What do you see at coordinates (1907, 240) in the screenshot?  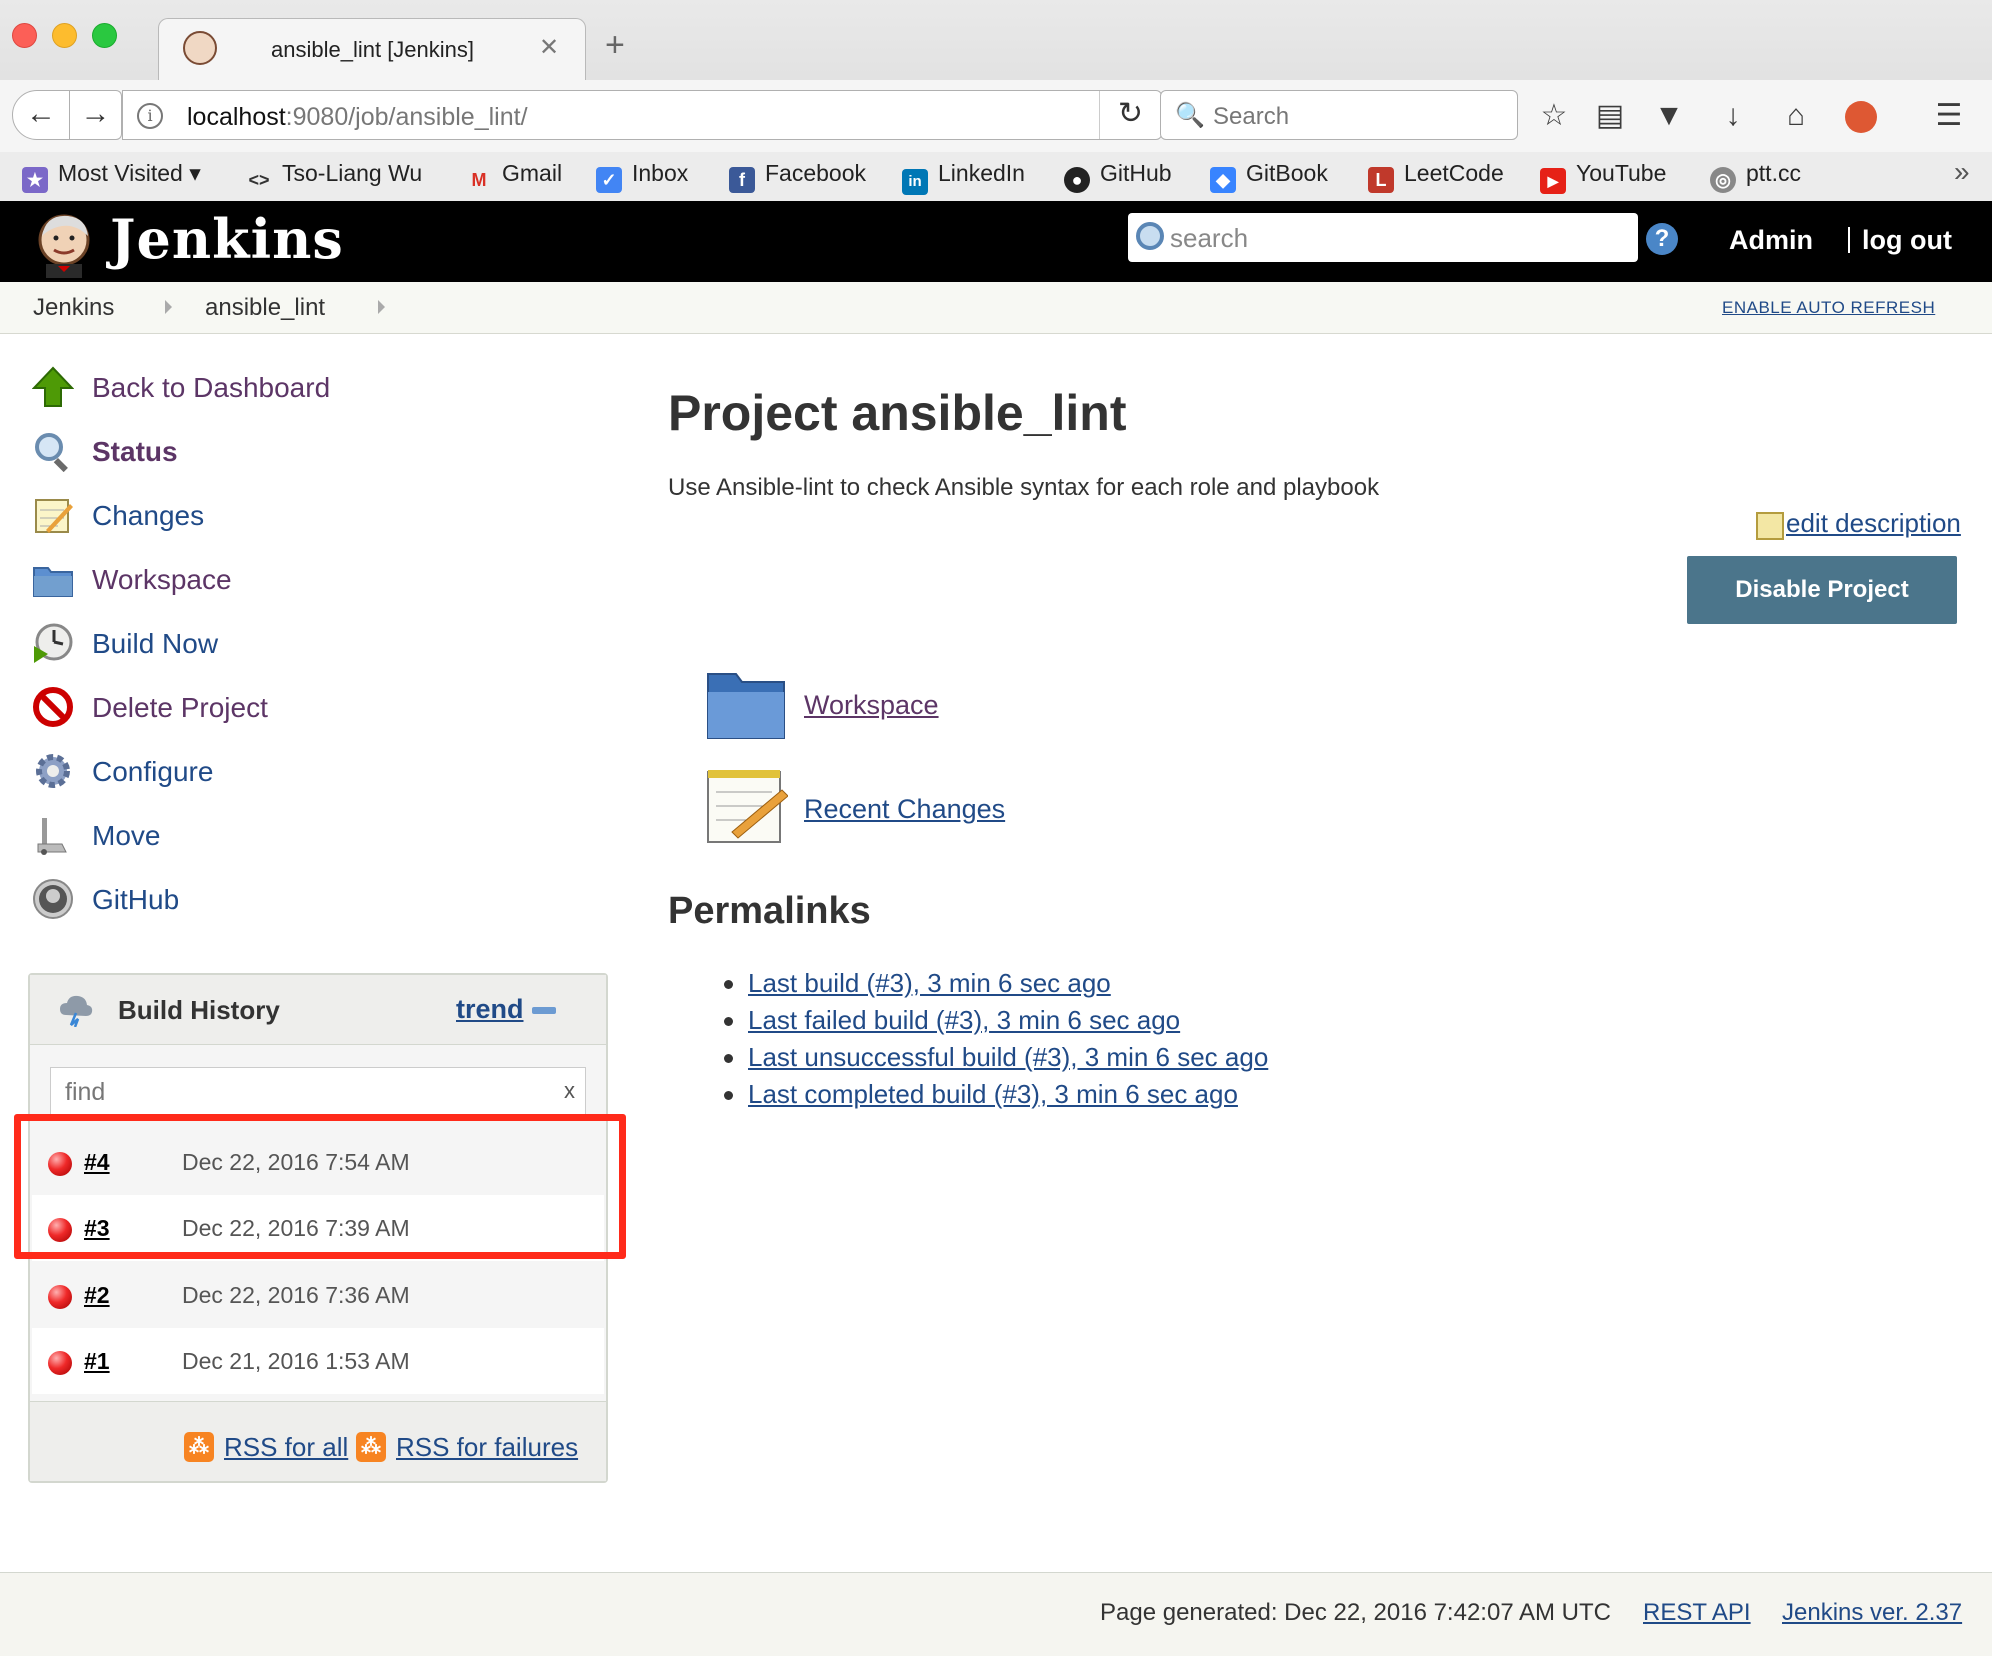 I see `logout-link: log out` at bounding box center [1907, 240].